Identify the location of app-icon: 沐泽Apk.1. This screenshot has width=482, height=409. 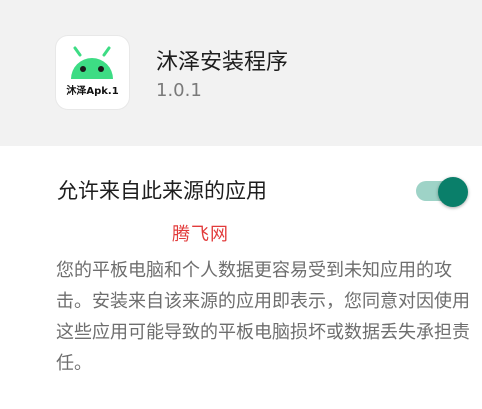
(92, 72).